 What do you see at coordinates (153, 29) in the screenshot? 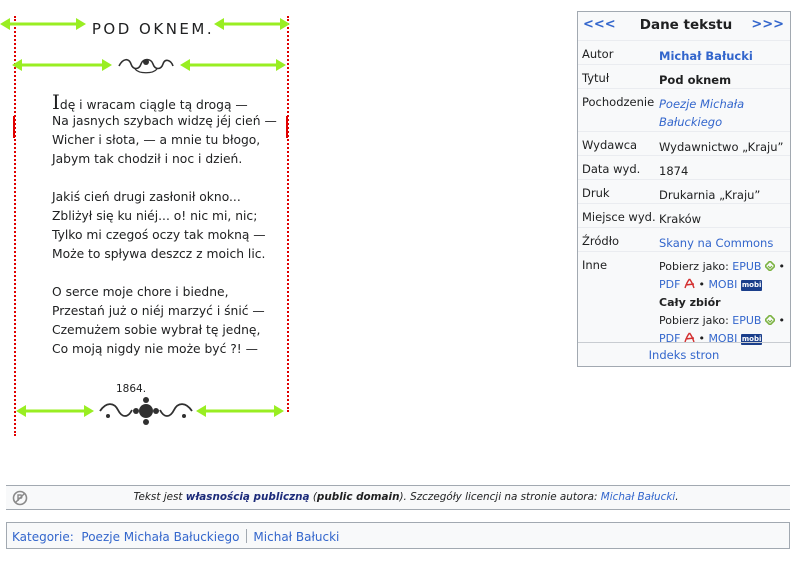
I see `poem-title: POD OKNEM.` at bounding box center [153, 29].